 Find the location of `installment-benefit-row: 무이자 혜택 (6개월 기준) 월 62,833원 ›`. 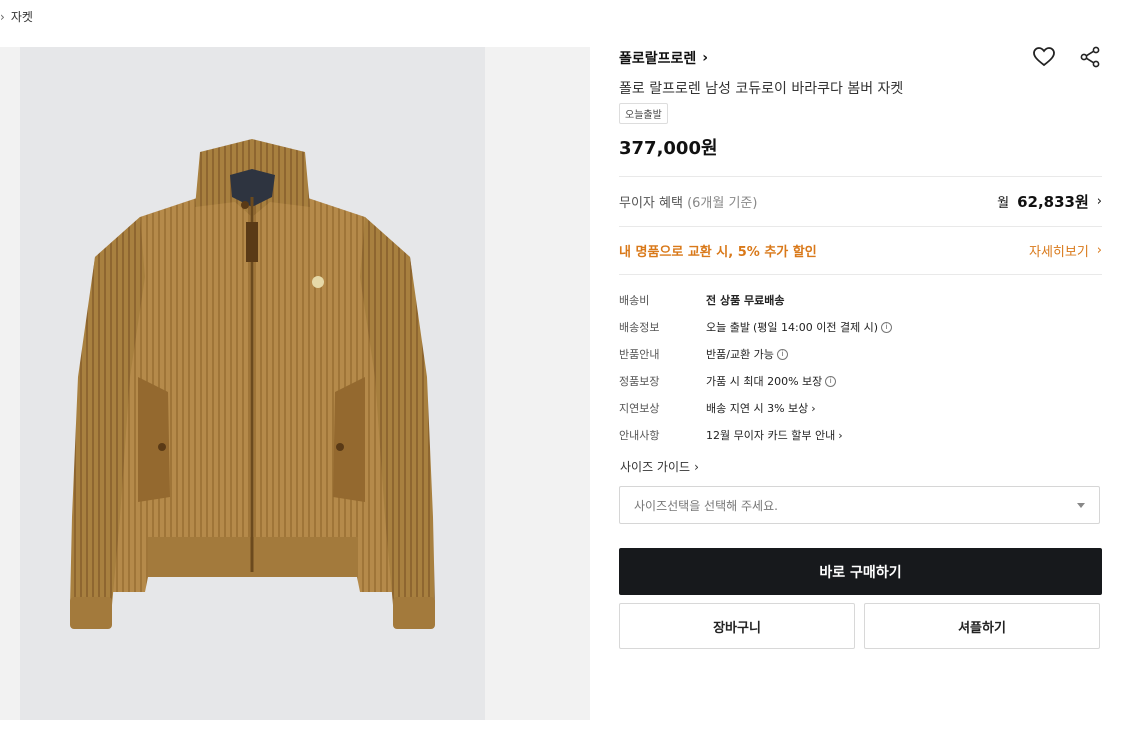

installment-benefit-row: 무이자 혜택 (6개월 기준) 월 62,833원 › is located at coordinates (860, 201).